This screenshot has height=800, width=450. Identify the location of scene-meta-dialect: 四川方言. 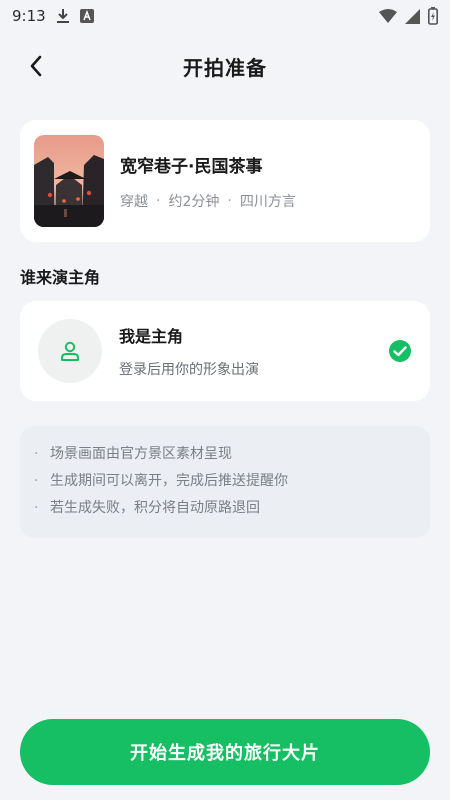
(267, 201).